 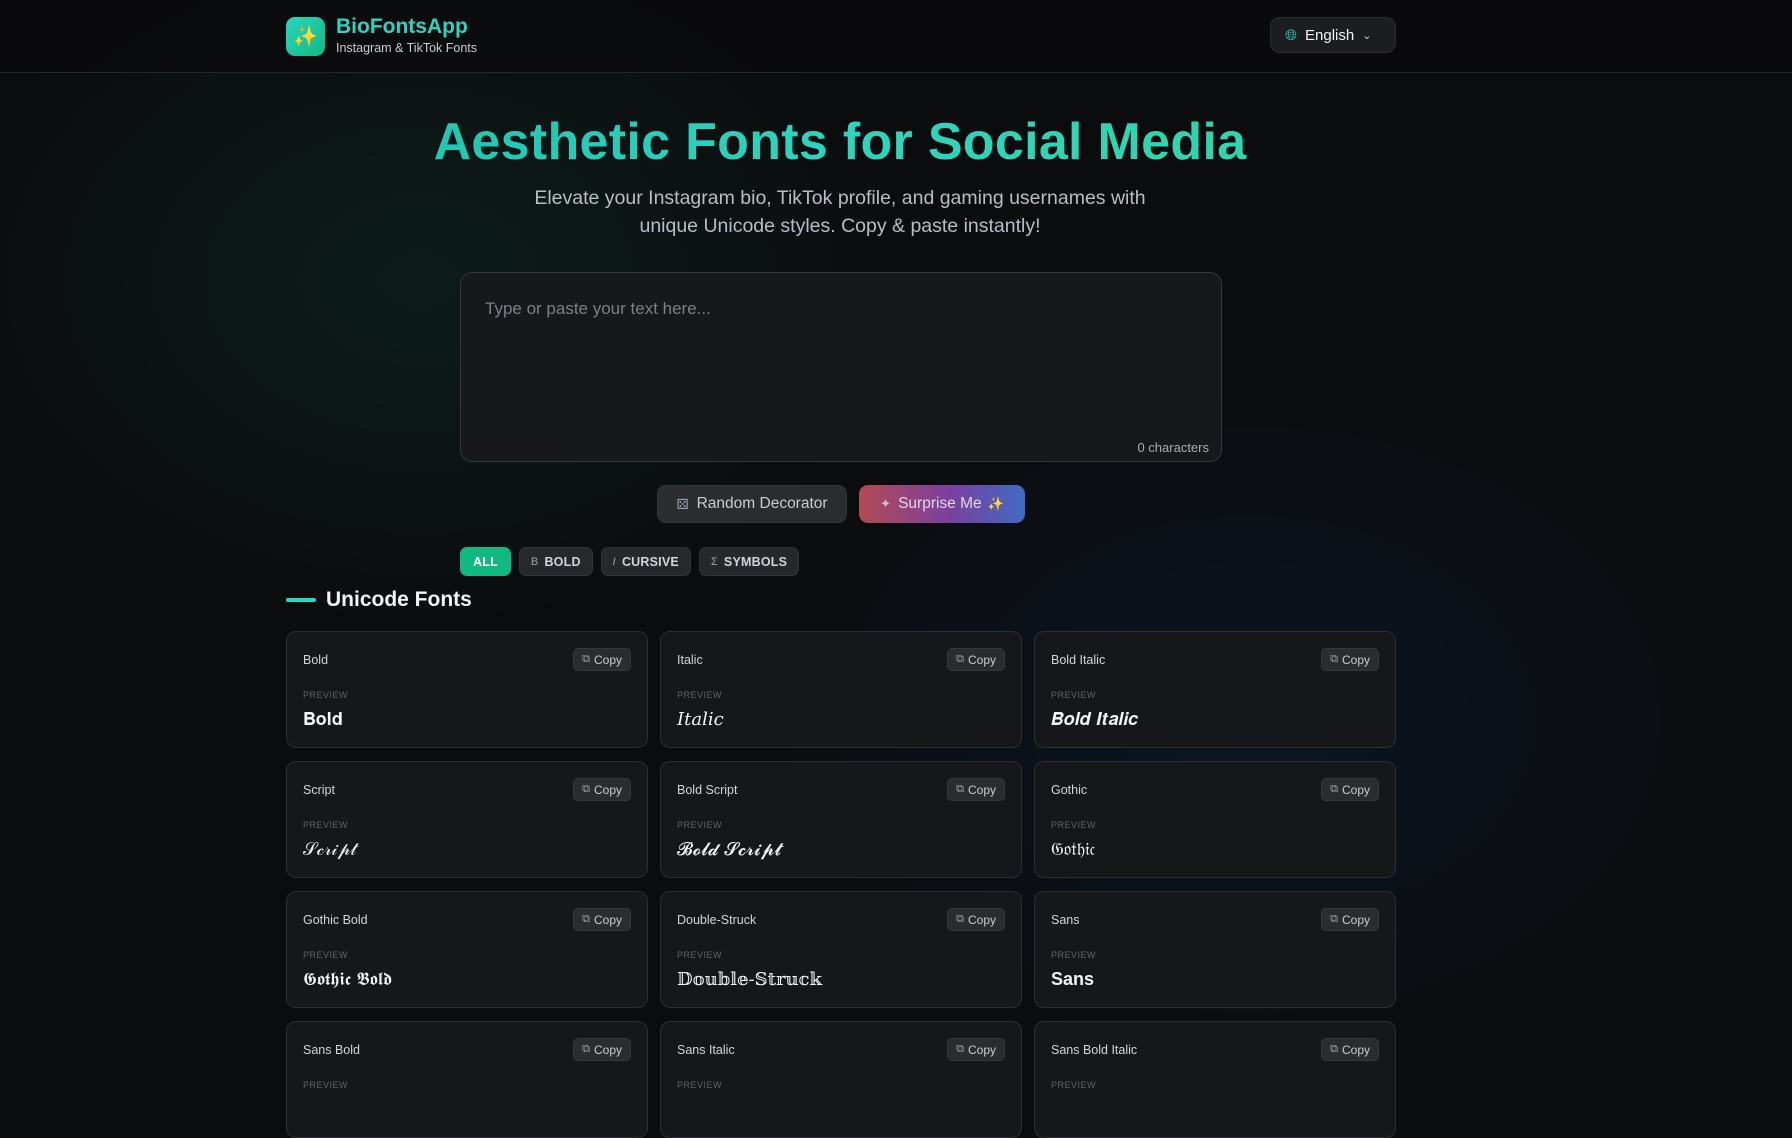 I want to click on italic-icon: I, so click(x=614, y=561).